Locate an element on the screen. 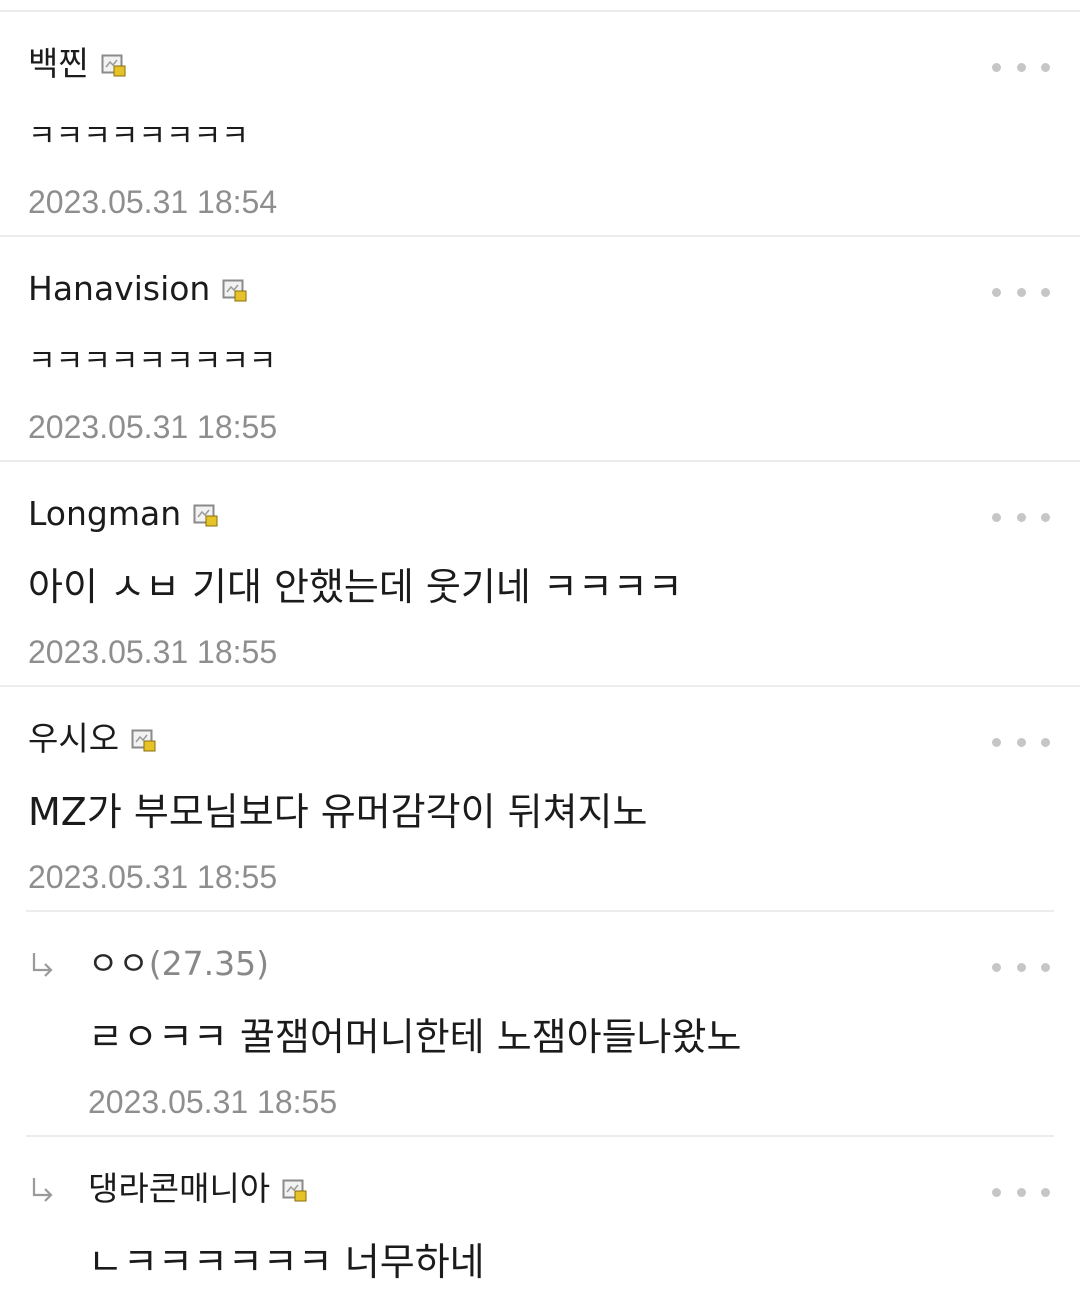 The height and width of the screenshot is (1303, 1080). comment-author: 우시오 is located at coordinates (73, 739).